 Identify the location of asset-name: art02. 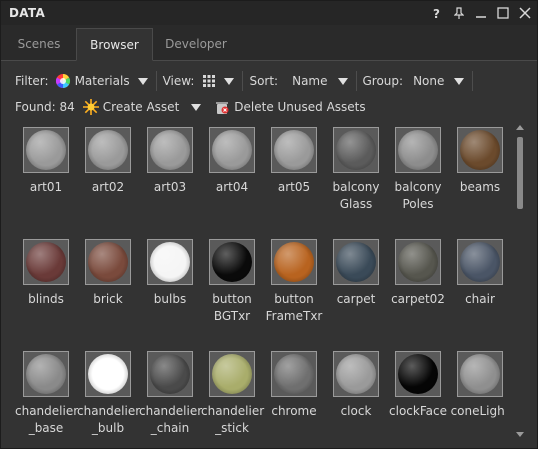
(108, 187).